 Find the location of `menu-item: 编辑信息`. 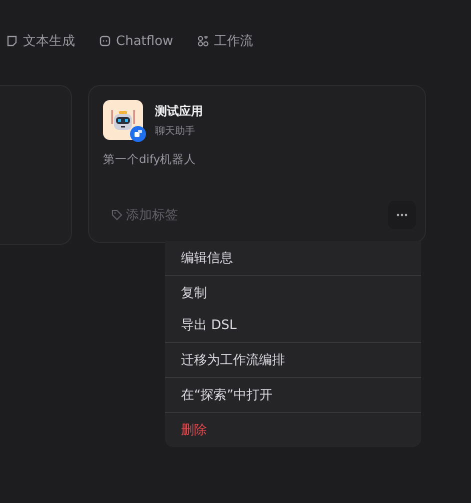

menu-item: 编辑信息 is located at coordinates (293, 258).